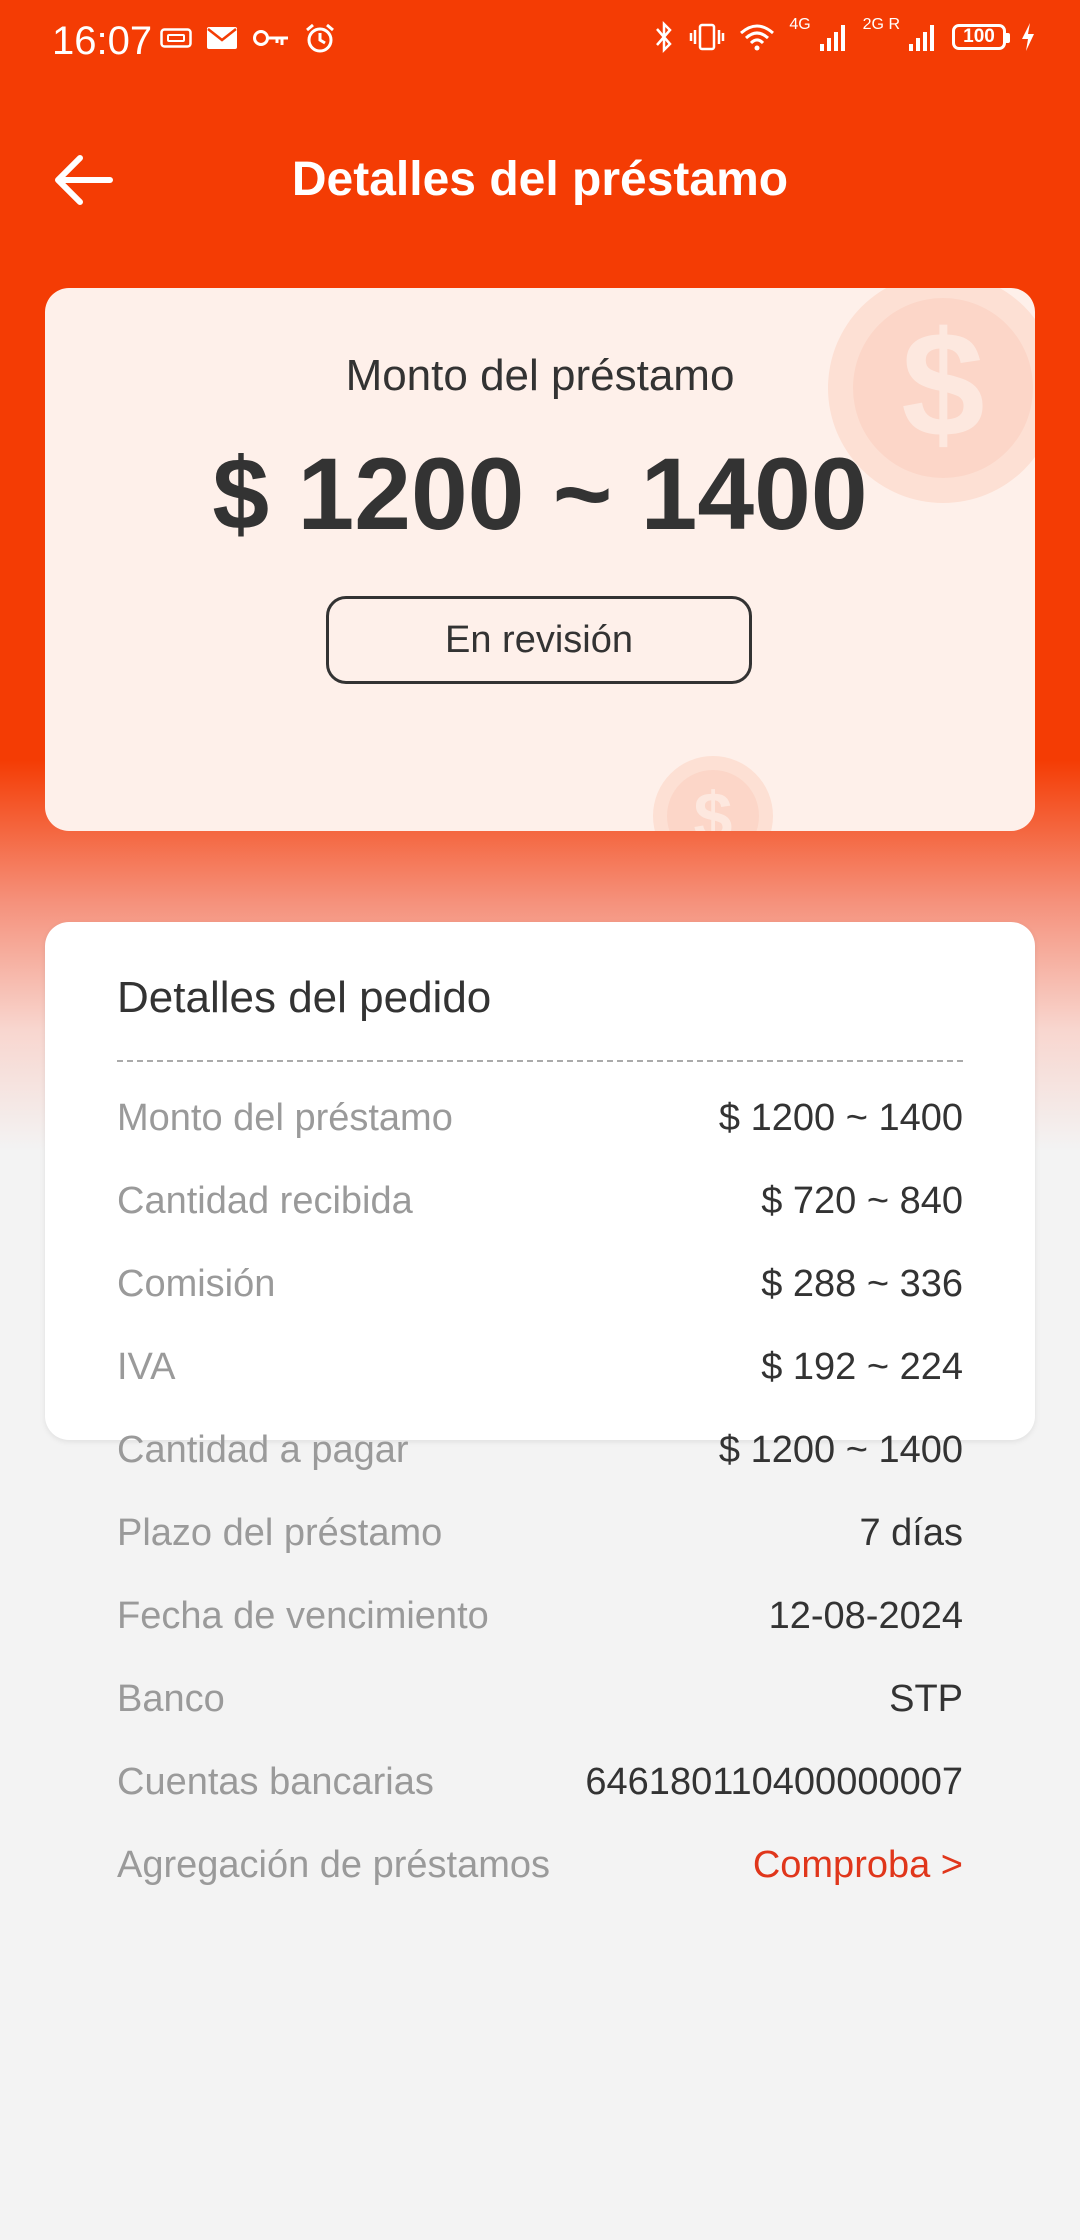  I want to click on detail-row-iva: IVA $ 192 ~ 224, so click(540, 1367).